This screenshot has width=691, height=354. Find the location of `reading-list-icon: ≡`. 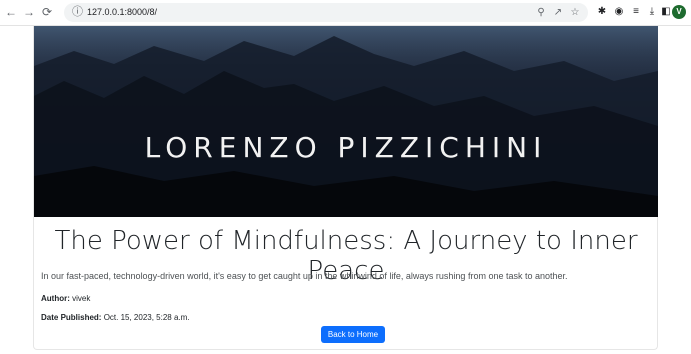

reading-list-icon: ≡ is located at coordinates (636, 12).